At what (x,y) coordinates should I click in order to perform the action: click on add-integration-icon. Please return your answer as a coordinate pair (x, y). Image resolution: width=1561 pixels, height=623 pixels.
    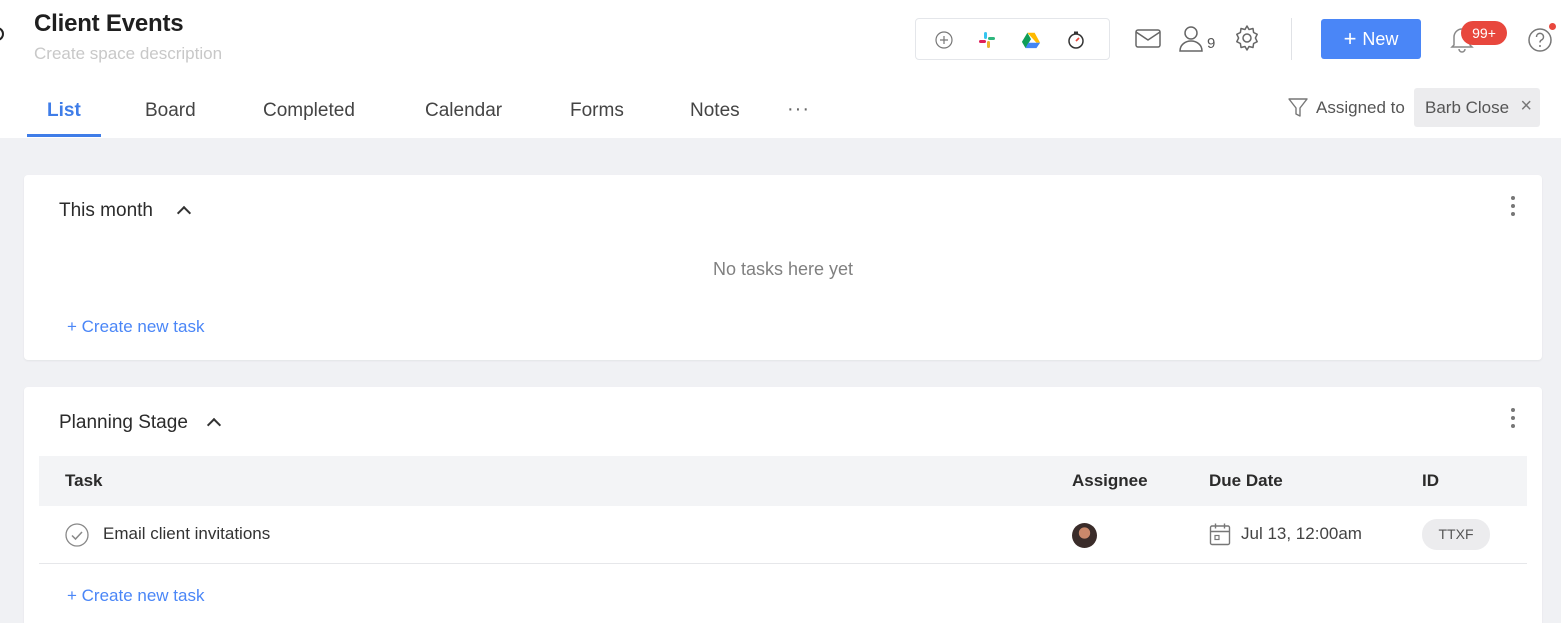
    Looking at the image, I should click on (944, 40).